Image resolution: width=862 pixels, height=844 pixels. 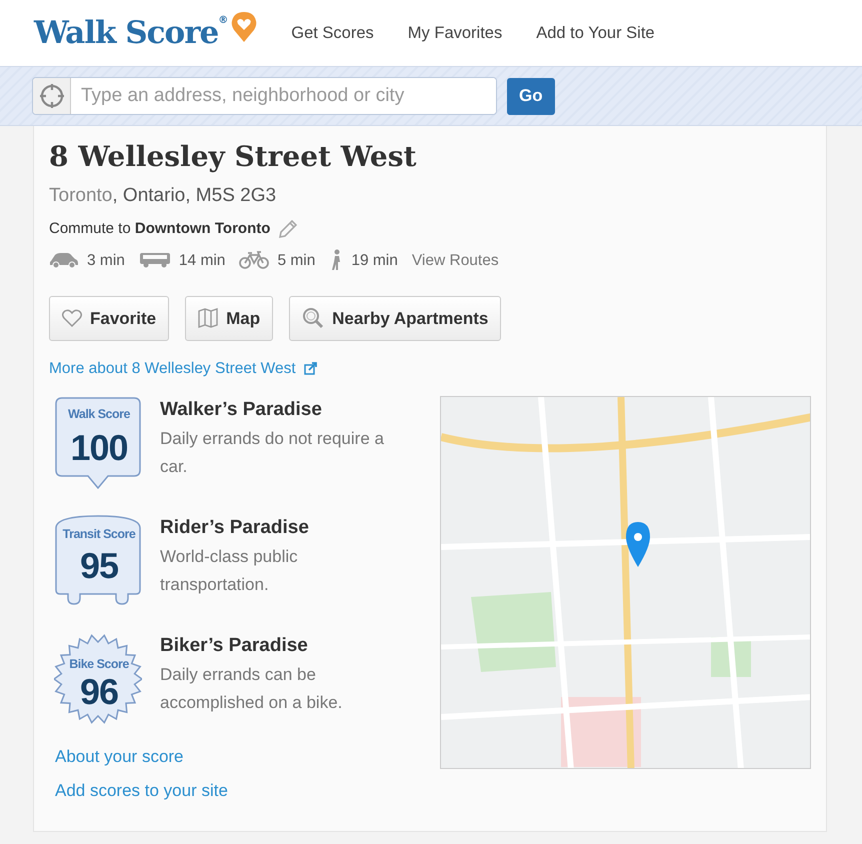 What do you see at coordinates (99, 566) in the screenshot?
I see `score-value: 95` at bounding box center [99, 566].